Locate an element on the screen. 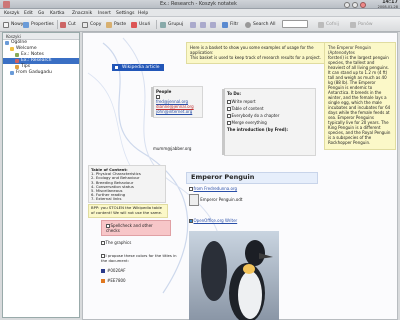 The width and height of the screenshot is (400, 320). window-title: Ex.: Research - Koszyk notatek is located at coordinates (198, 4).